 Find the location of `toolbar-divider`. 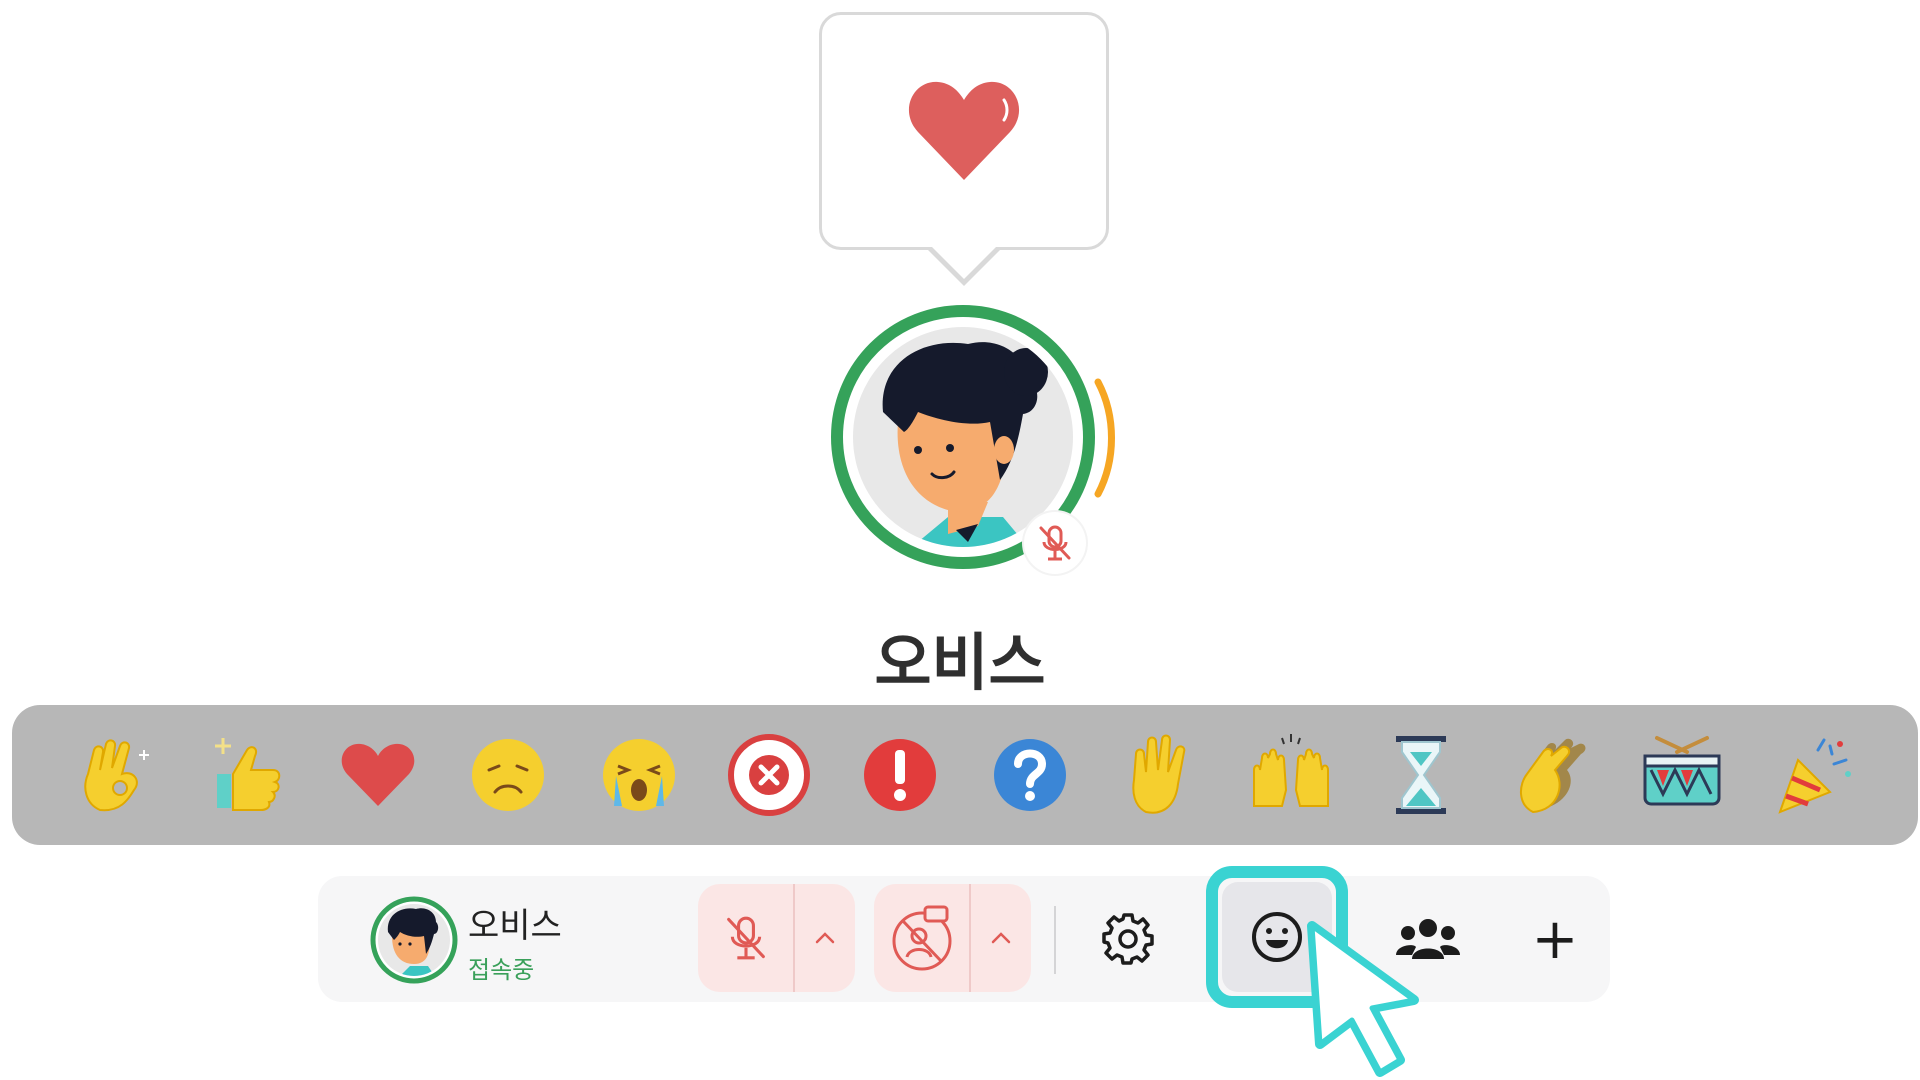

toolbar-divider is located at coordinates (1055, 940).